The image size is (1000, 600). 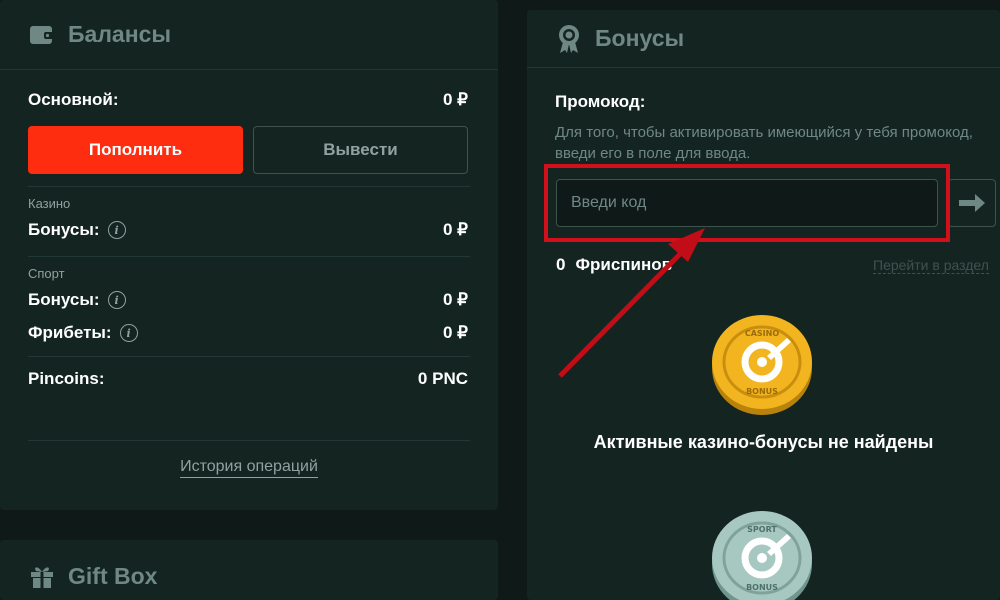 What do you see at coordinates (49, 203) in the screenshot?
I see `casino-caption: Казино` at bounding box center [49, 203].